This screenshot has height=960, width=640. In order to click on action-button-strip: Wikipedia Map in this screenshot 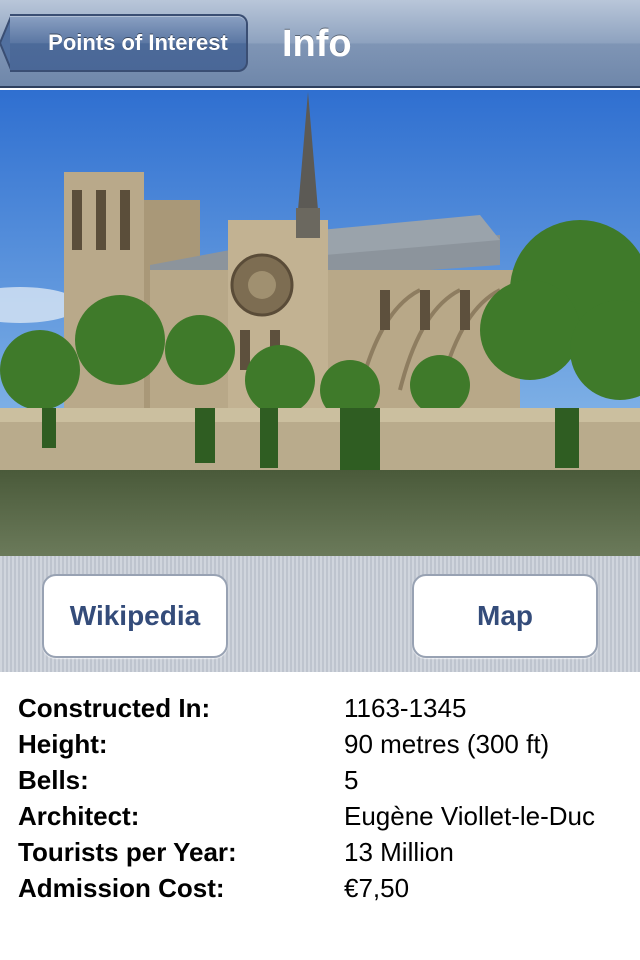, I will do `click(320, 614)`.